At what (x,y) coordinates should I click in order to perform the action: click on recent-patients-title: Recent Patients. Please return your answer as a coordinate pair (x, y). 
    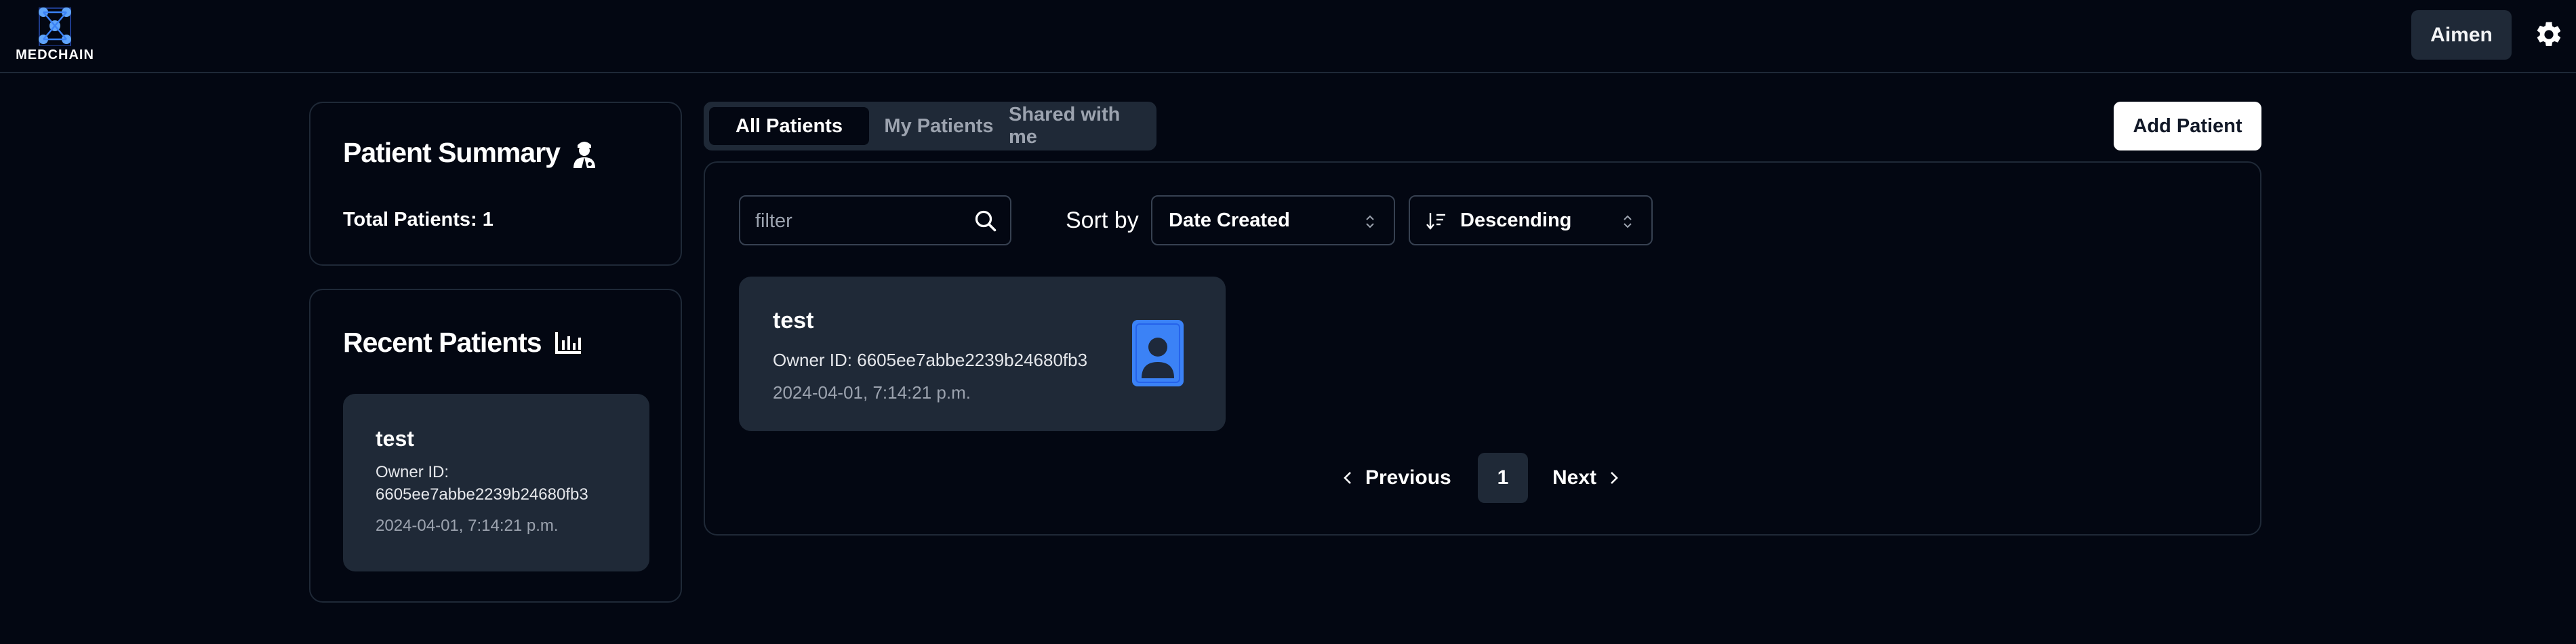
    Looking at the image, I should click on (462, 343).